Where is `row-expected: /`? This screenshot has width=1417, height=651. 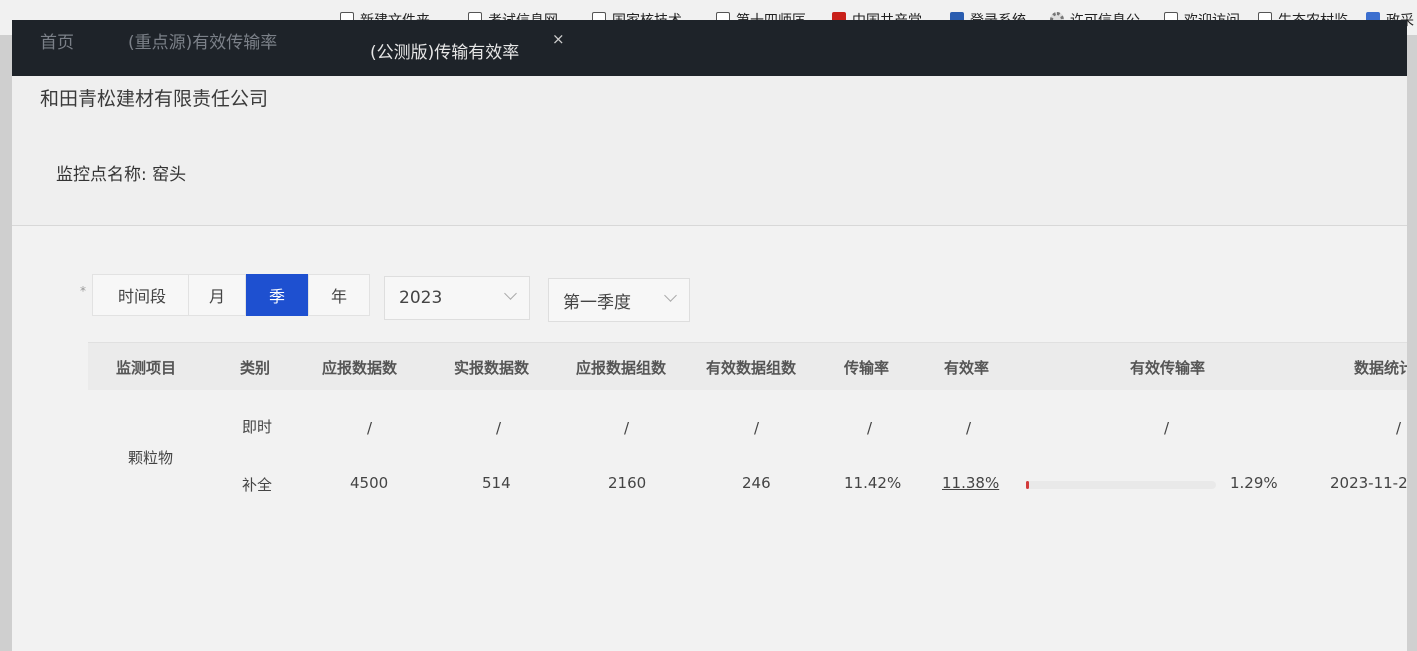 row-expected: / is located at coordinates (370, 428).